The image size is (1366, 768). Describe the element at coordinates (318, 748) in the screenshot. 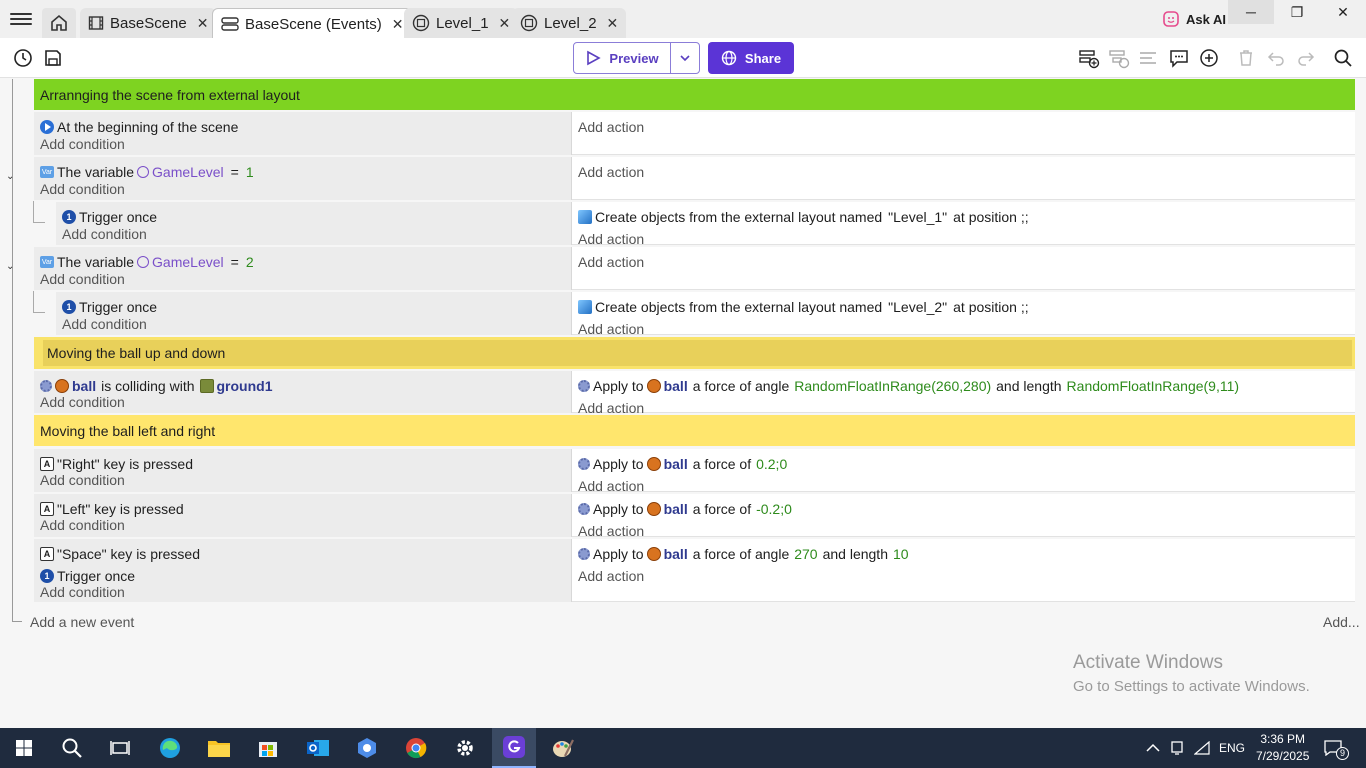

I see `outlook-icon` at that location.